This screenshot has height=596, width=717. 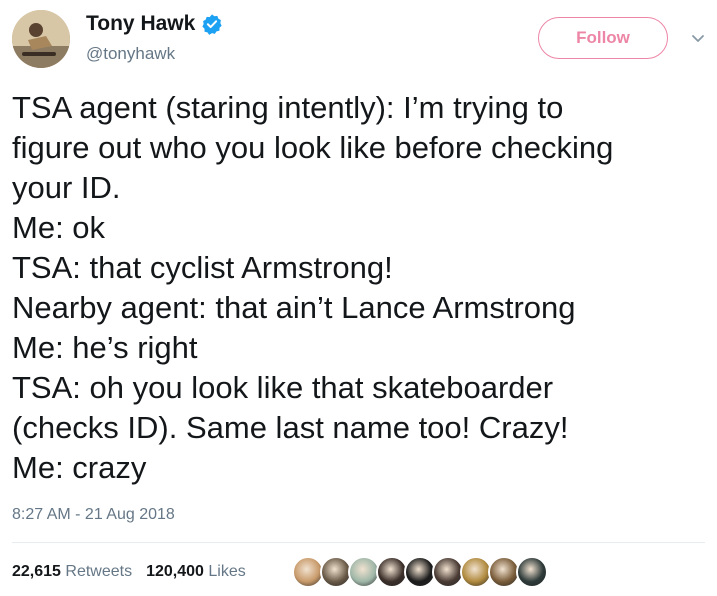 I want to click on follow-button: Follow, so click(x=603, y=38).